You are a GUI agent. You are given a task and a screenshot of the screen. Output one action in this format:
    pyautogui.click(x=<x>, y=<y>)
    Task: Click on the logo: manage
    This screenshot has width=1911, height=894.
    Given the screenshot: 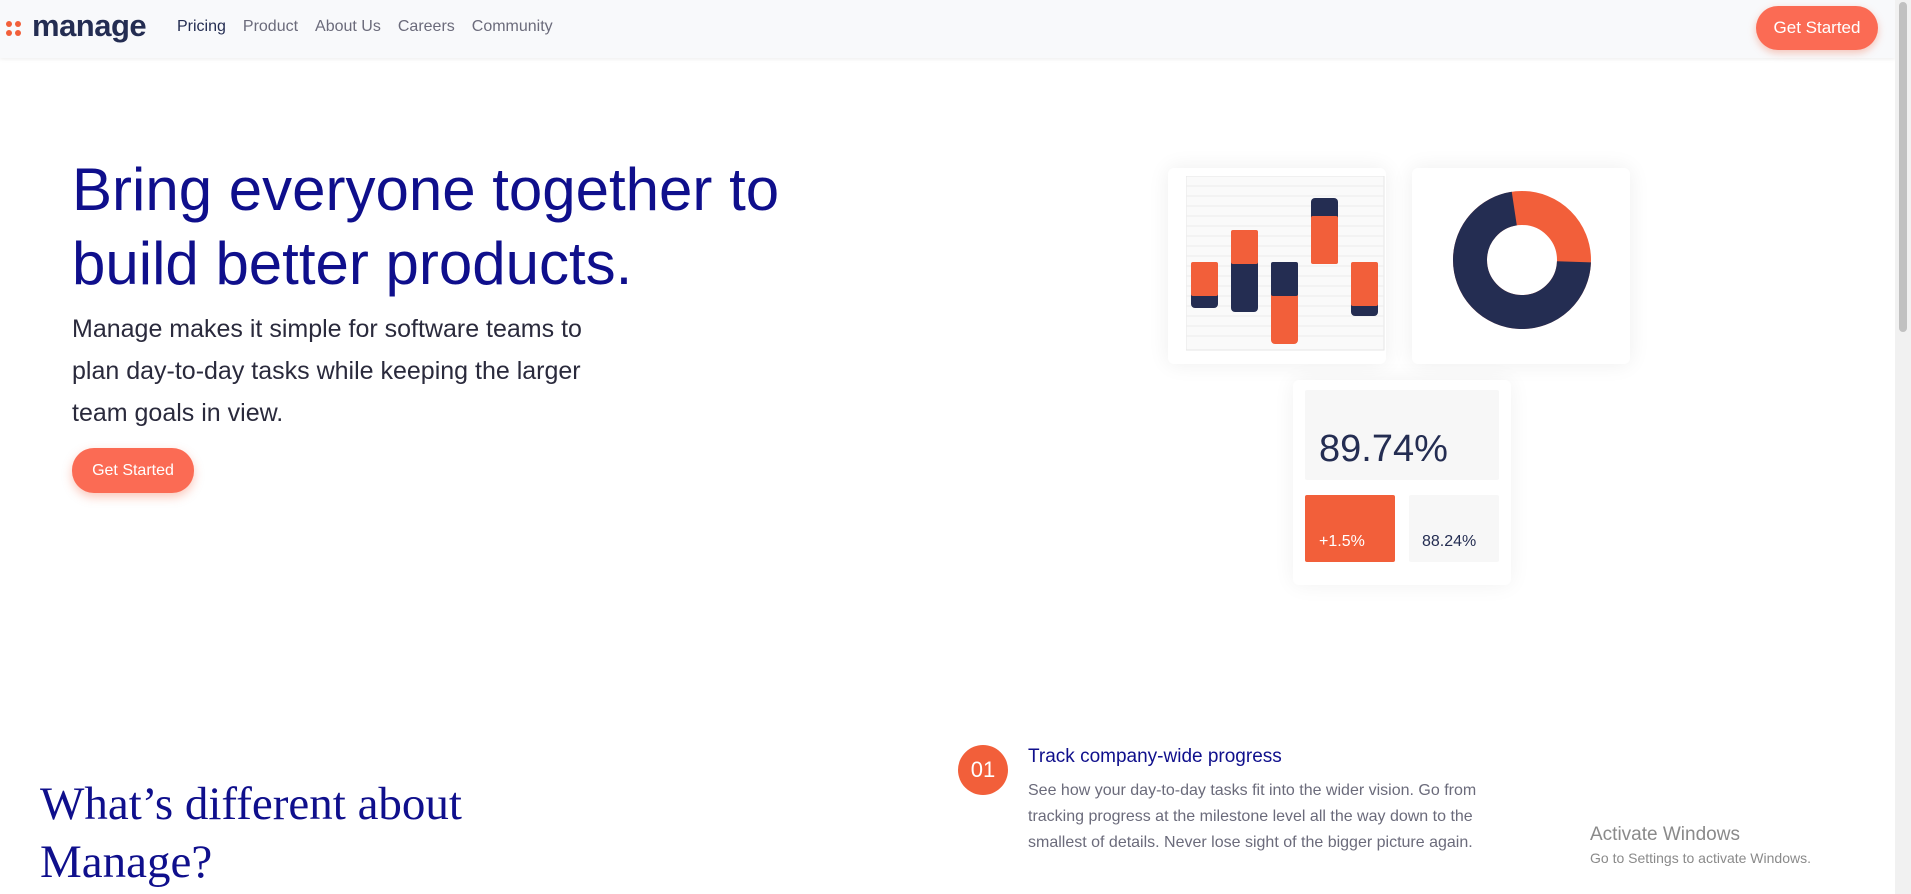 What is the action you would take?
    pyautogui.click(x=76, y=25)
    